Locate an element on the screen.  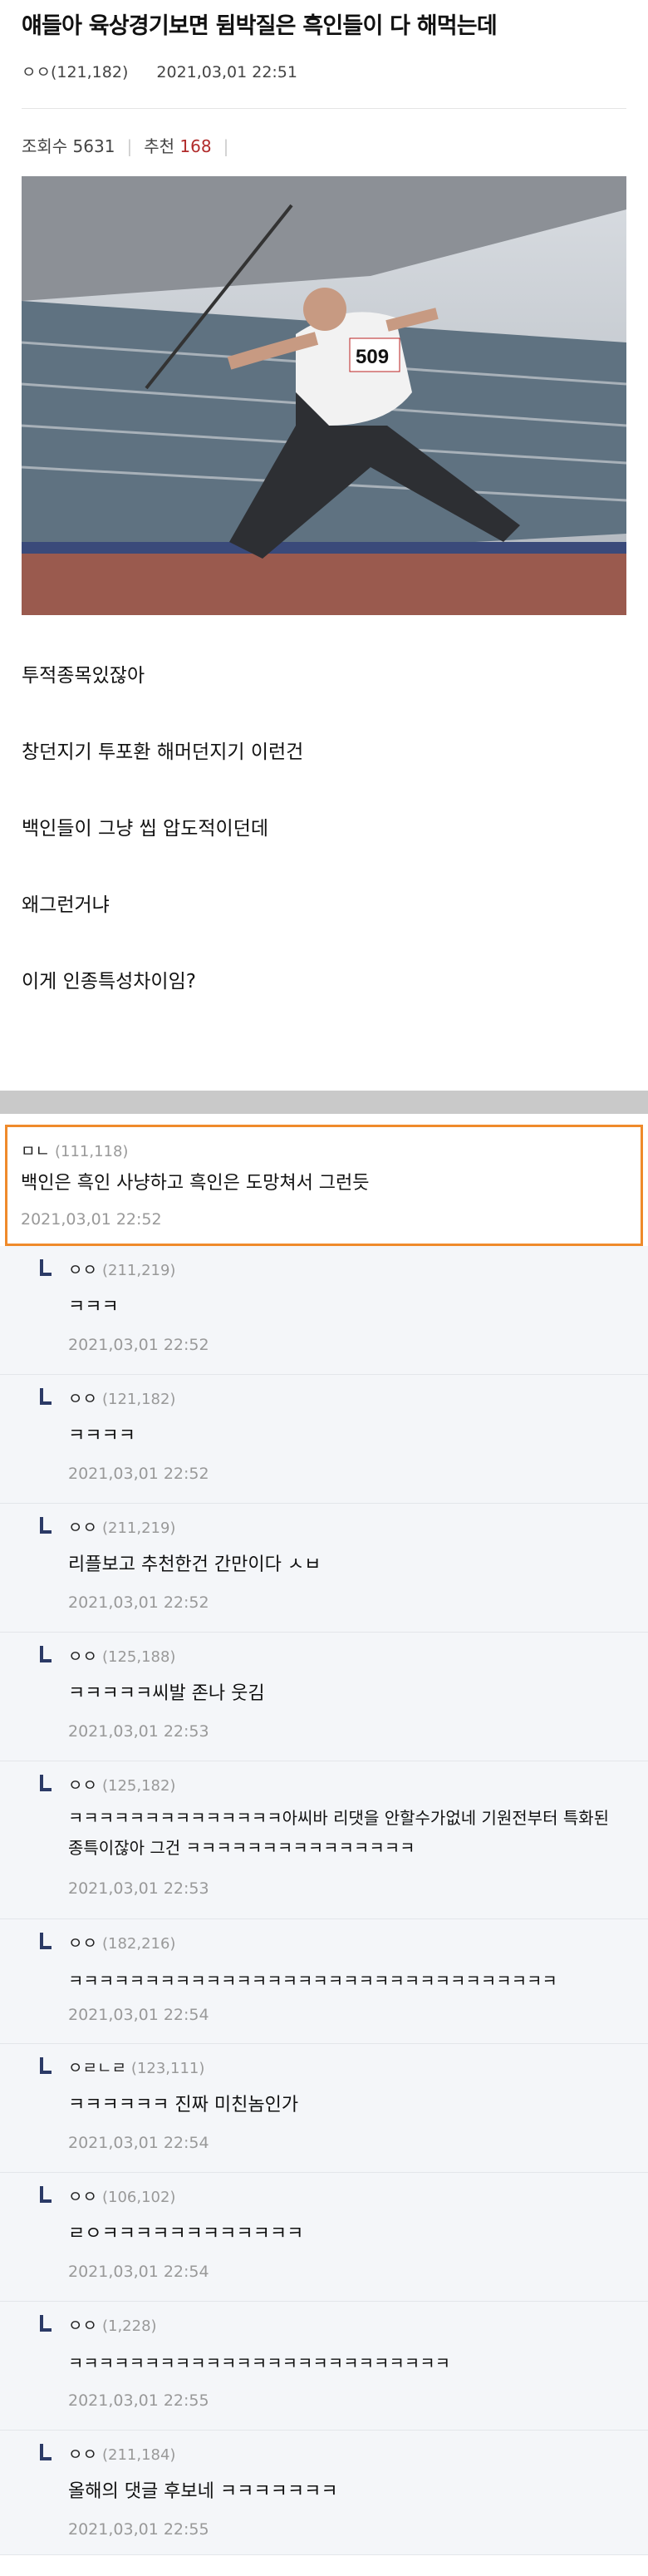
reply-comment: ㅇㅇ (211,219) ㅋㅋㅋ 2021,03,01 22:52 is located at coordinates (324, 1310).